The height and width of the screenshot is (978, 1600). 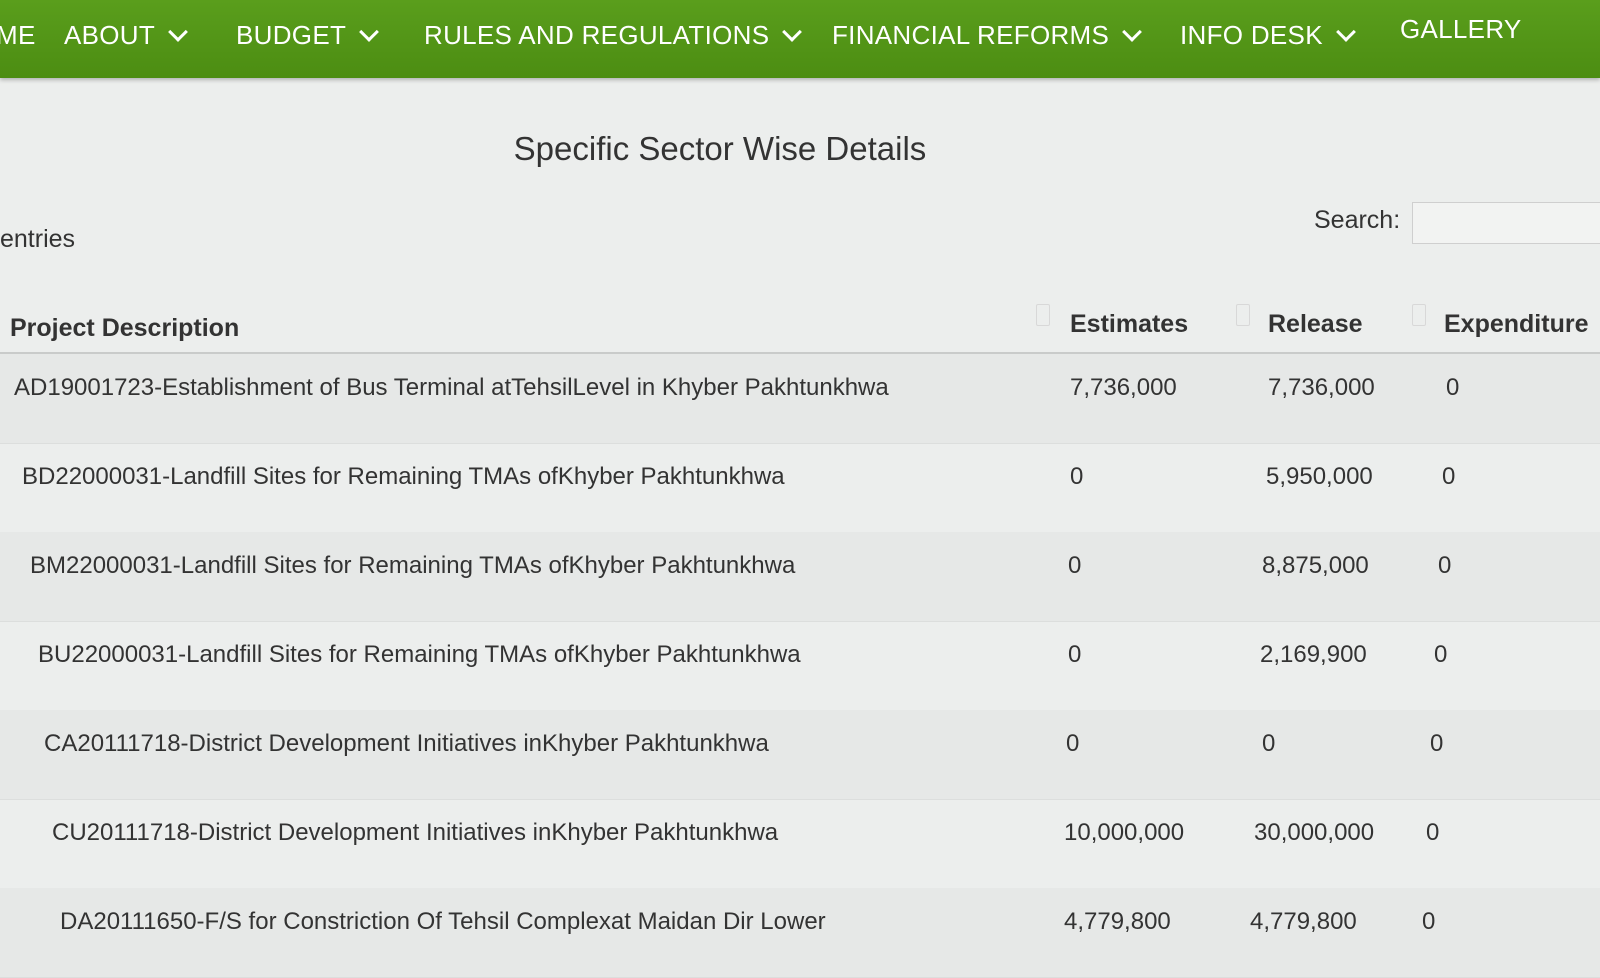 What do you see at coordinates (1123, 387) in the screenshot?
I see `cell-estimates: 7,736,000` at bounding box center [1123, 387].